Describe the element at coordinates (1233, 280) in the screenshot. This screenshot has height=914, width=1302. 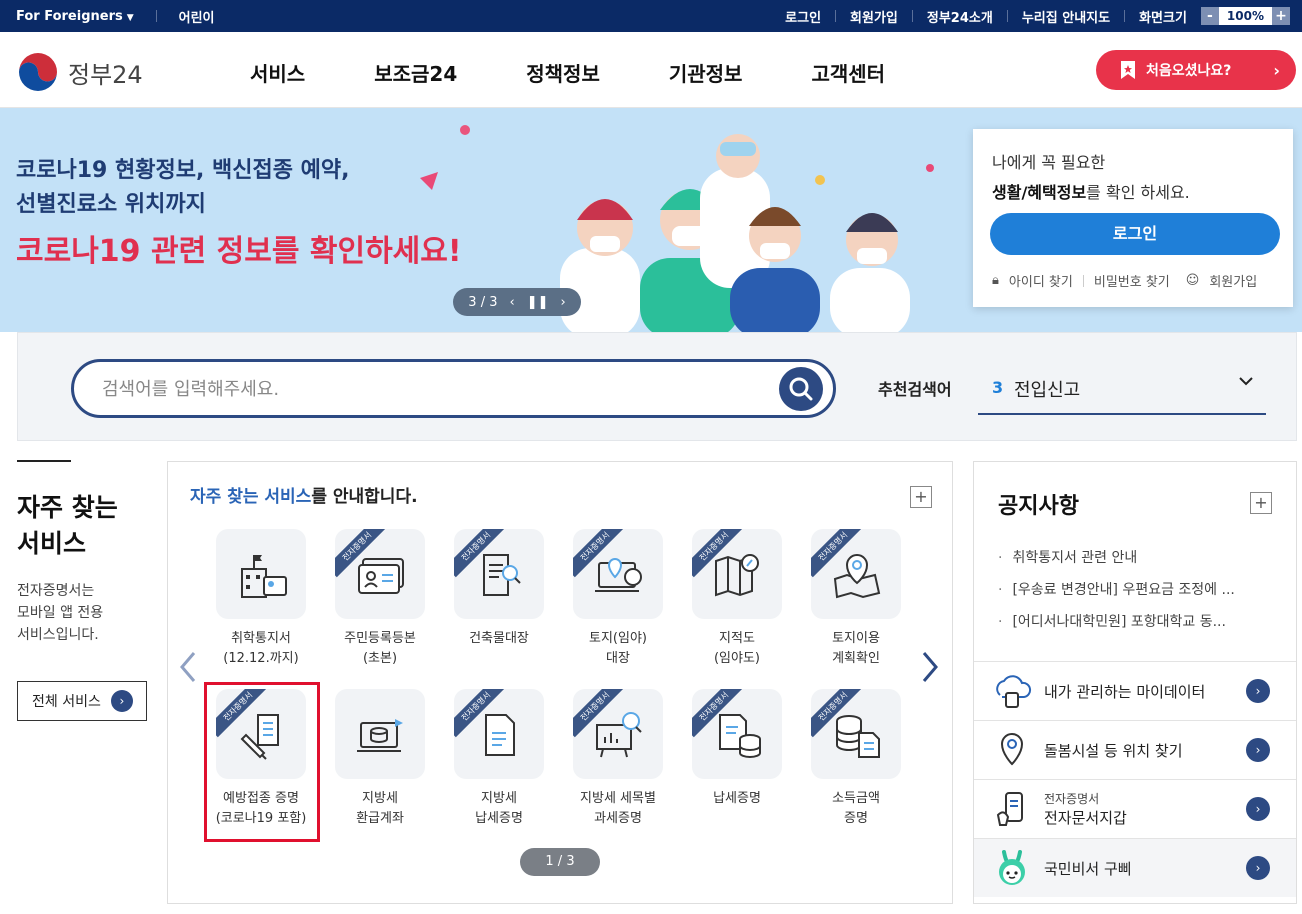
I see `join-link: 회원가입` at that location.